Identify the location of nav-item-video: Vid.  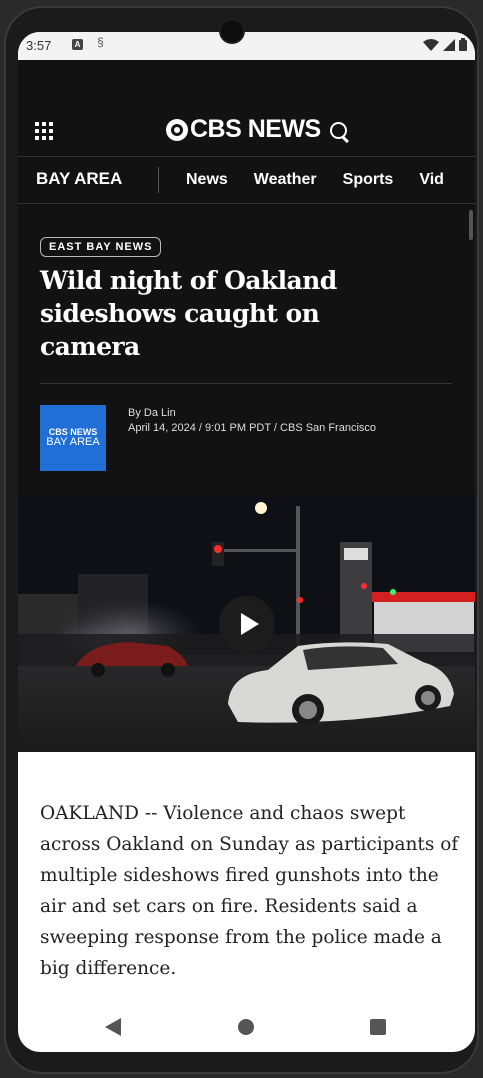
(431, 180).